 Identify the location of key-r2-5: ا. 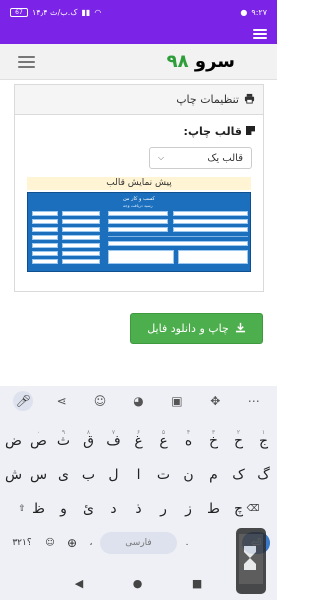
(138, 475).